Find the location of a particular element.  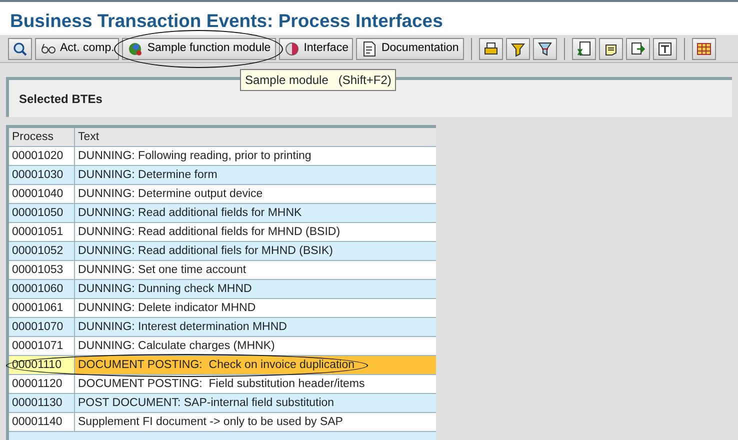

text-button is located at coordinates (664, 49).